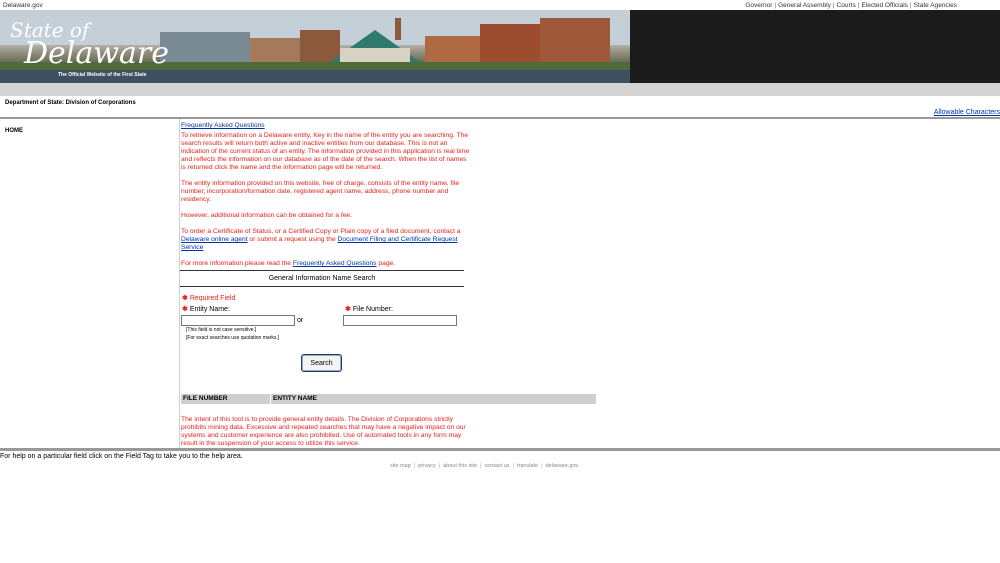  I want to click on more-info-text-a: For more information please read the, so click(236, 263).